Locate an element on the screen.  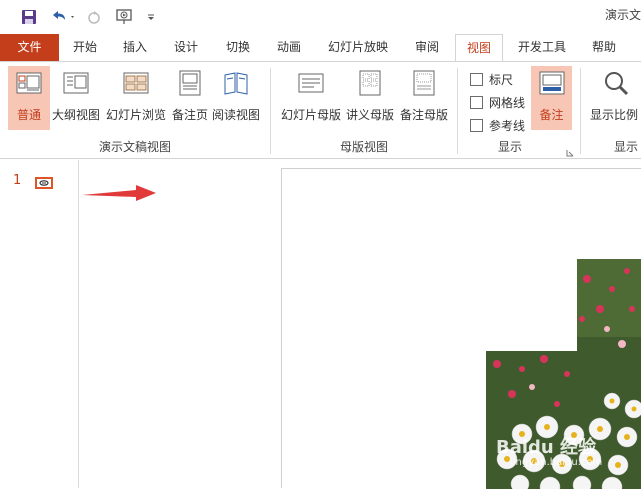
outline-view-icon is located at coordinates (76, 83).